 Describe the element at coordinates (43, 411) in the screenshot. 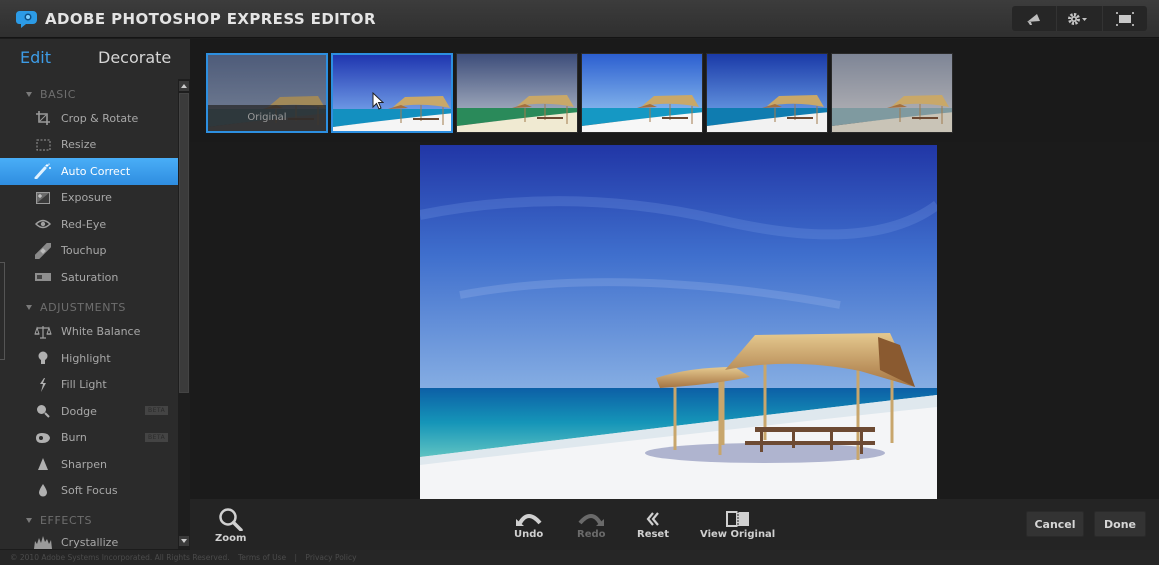

I see `dodge-icon` at that location.